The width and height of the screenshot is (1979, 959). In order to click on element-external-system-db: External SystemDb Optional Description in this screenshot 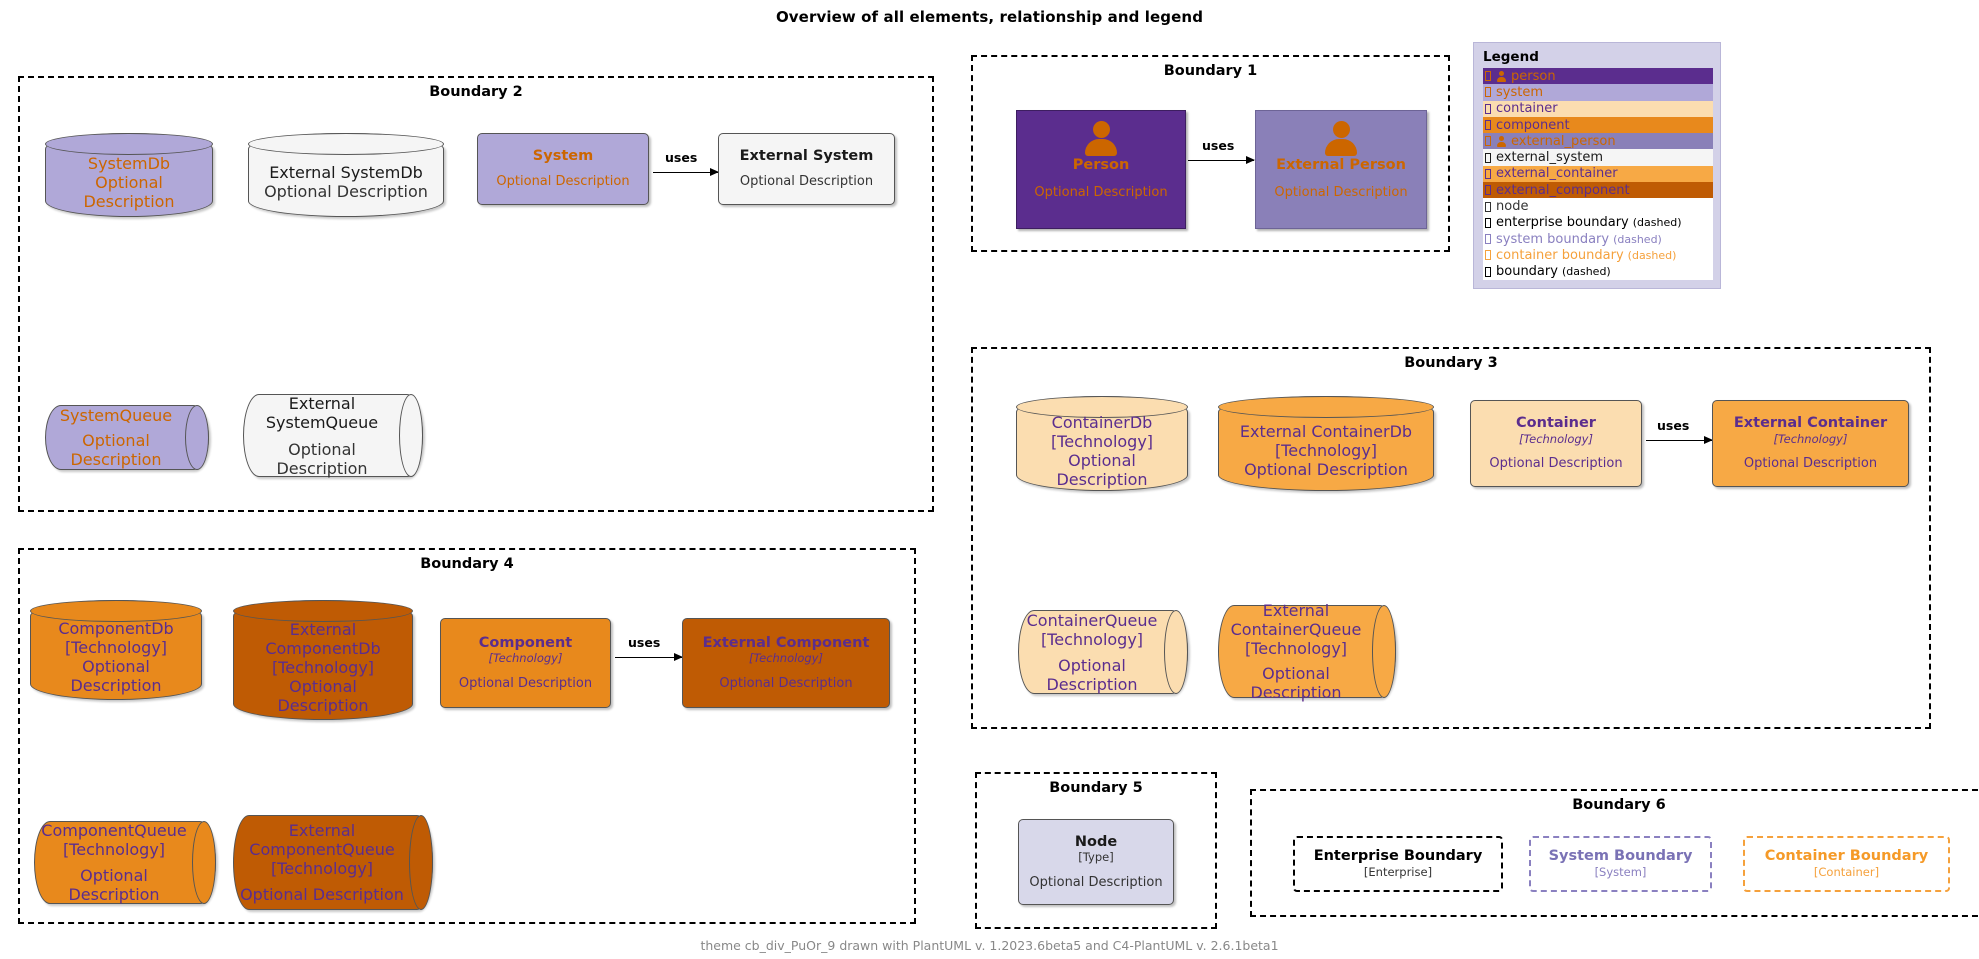, I will do `click(346, 175)`.